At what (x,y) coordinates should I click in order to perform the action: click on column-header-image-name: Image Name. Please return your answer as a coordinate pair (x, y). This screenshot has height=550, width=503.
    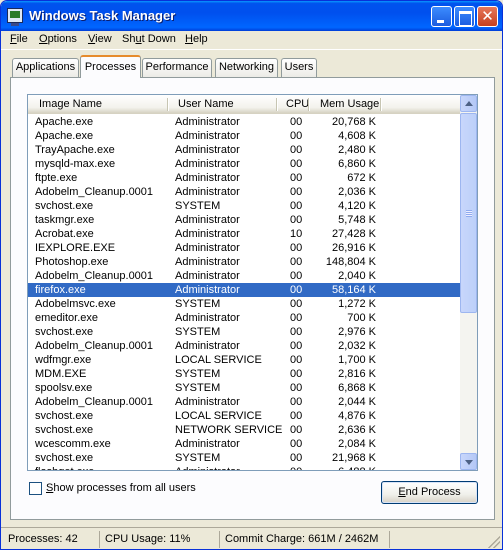
    Looking at the image, I should click on (70, 104).